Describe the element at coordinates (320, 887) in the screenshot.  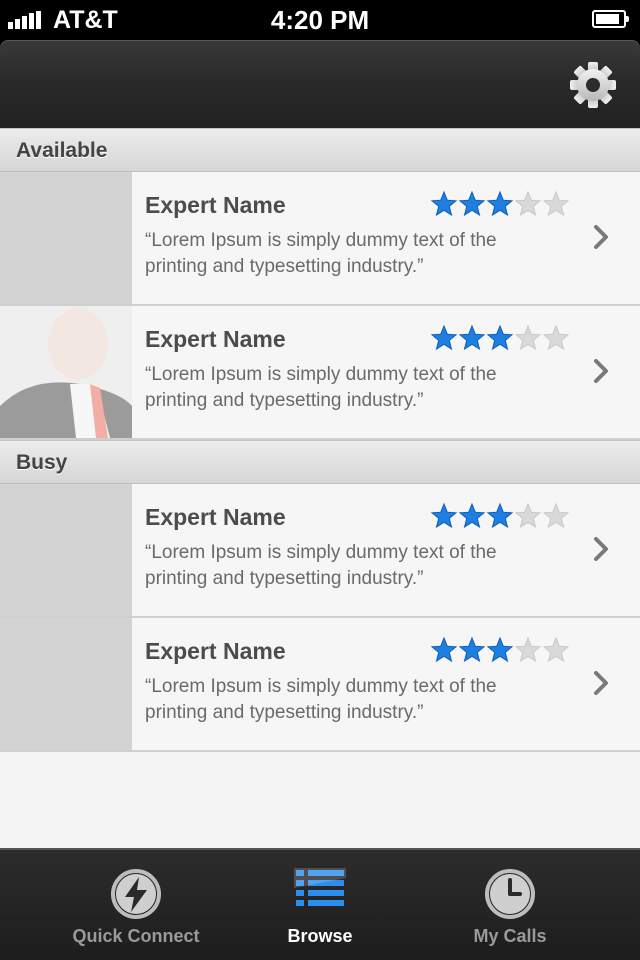
I see `list-icon` at that location.